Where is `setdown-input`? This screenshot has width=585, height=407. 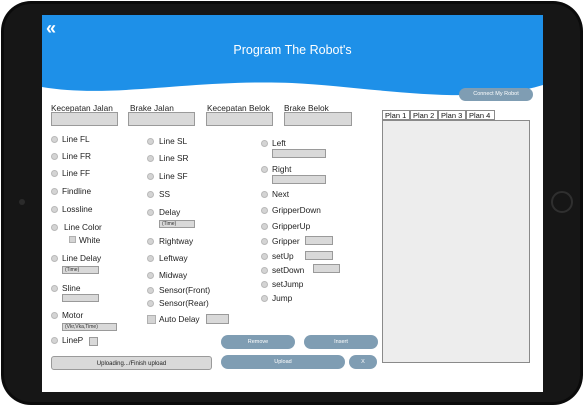 setdown-input is located at coordinates (326, 268).